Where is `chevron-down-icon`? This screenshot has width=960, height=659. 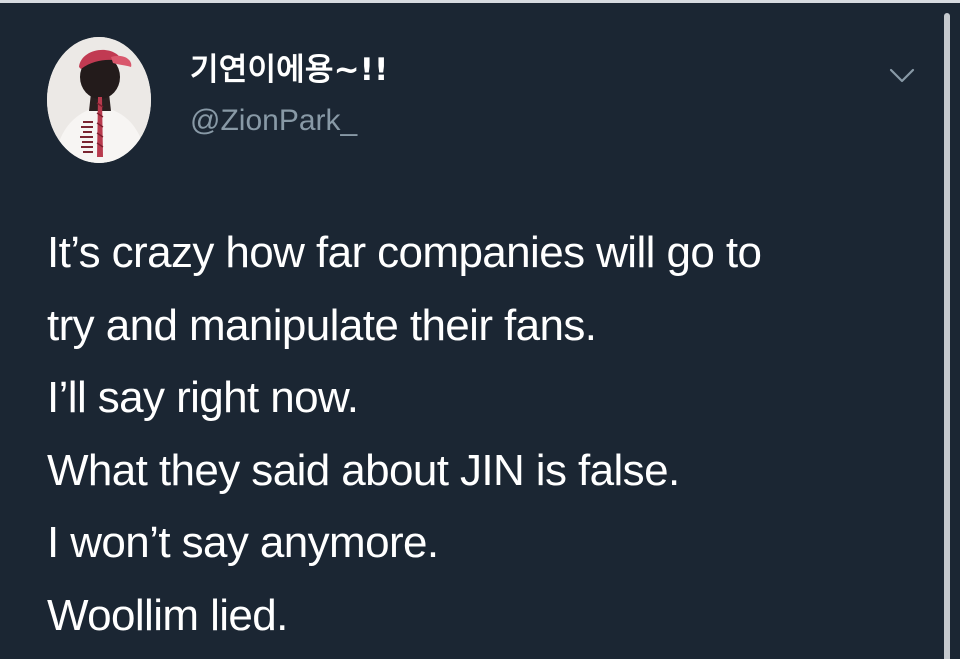
chevron-down-icon is located at coordinates (902, 76).